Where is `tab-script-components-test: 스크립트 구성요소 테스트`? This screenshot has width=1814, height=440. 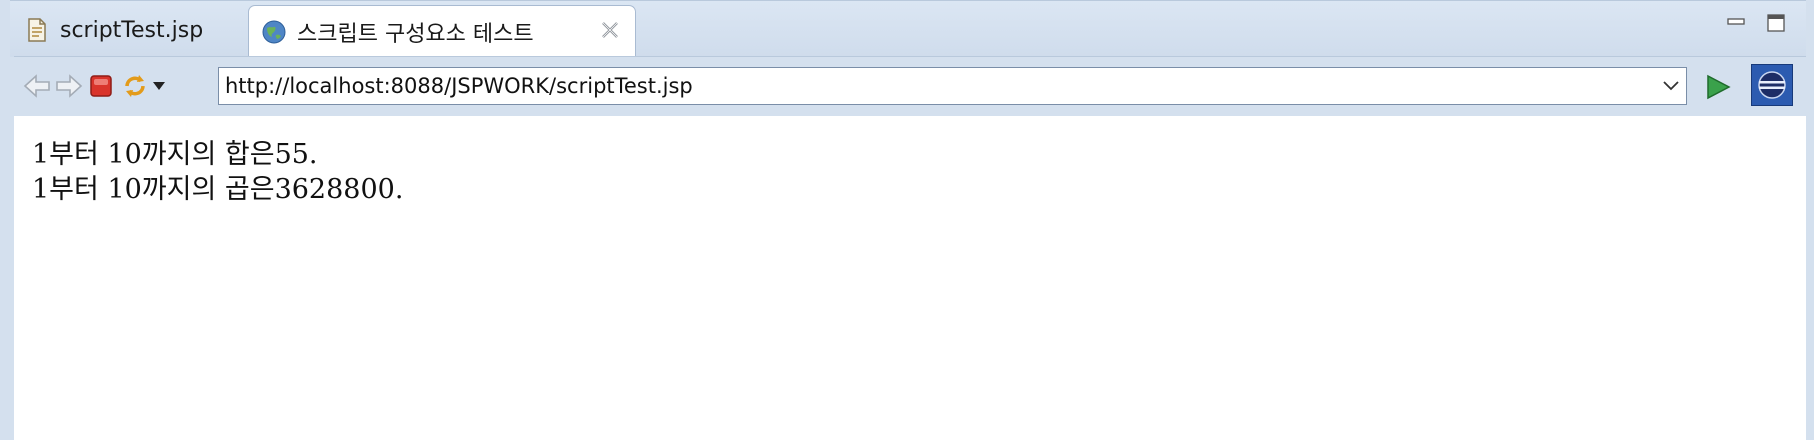
tab-script-components-test: 스크립트 구성요소 테스트 is located at coordinates (442, 31).